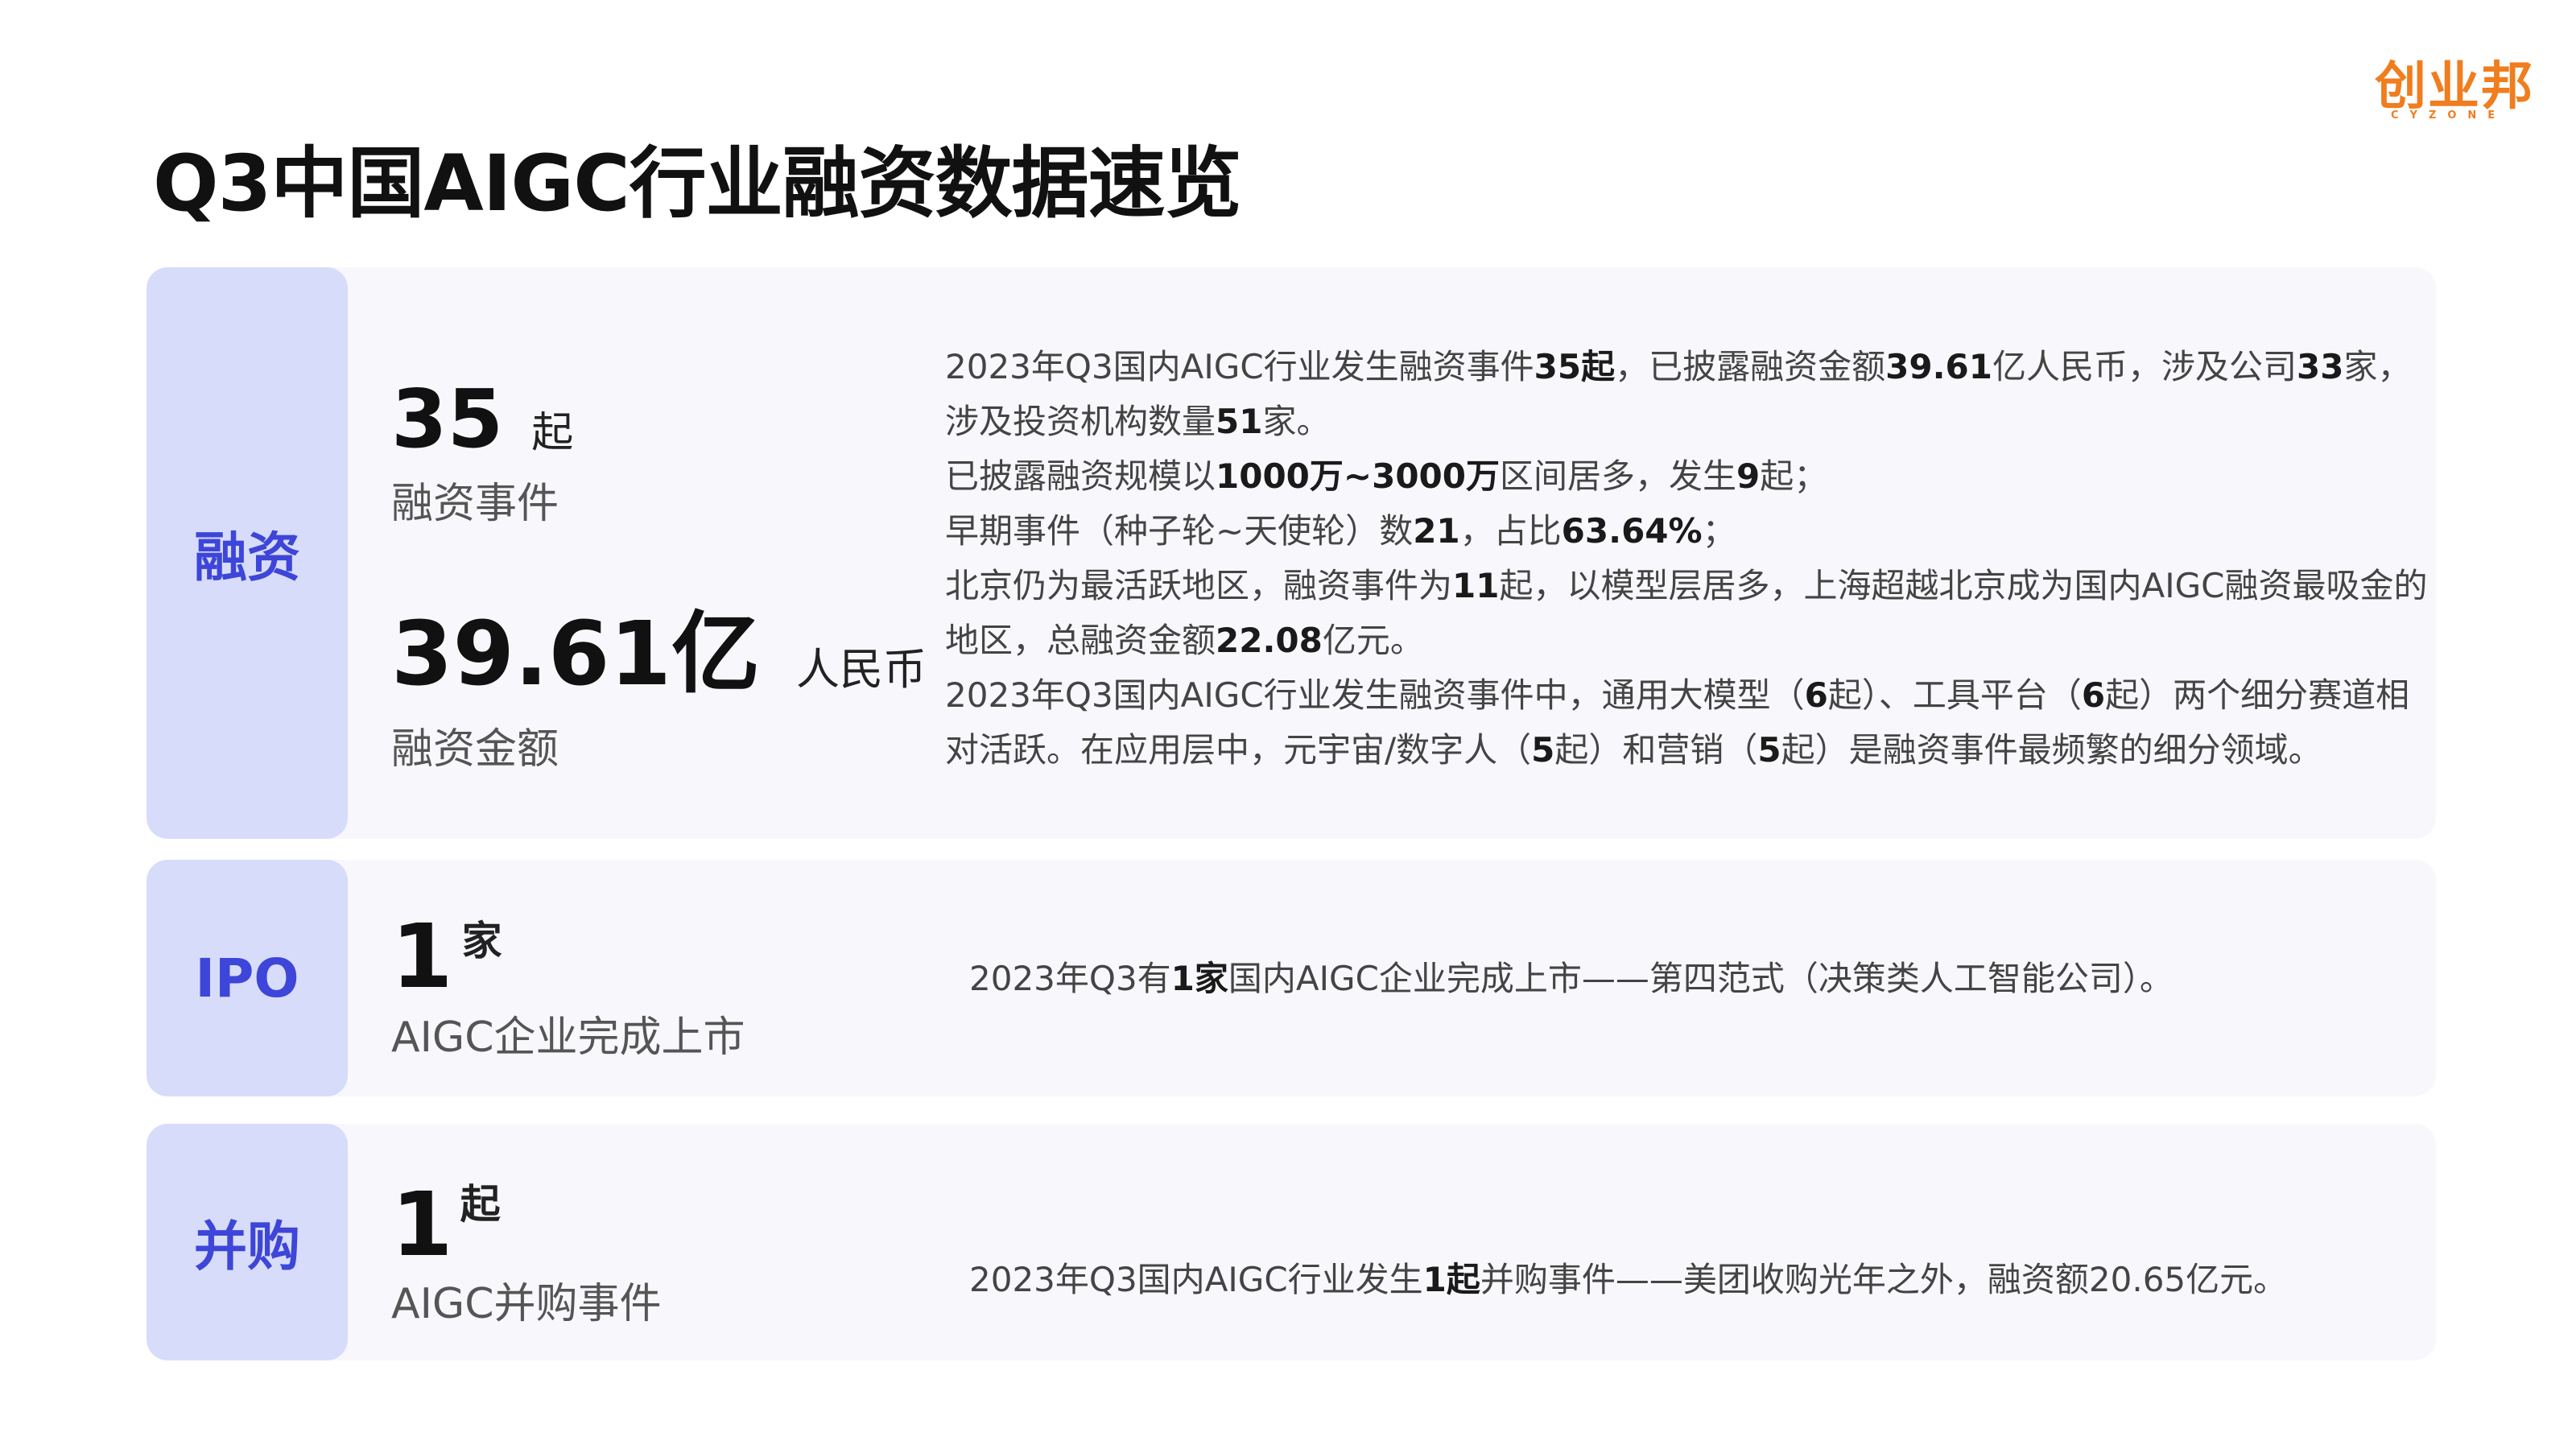 Image resolution: width=2576 pixels, height=1449 pixels. Describe the element at coordinates (1750, 366) in the screenshot. I see `body-text: ，已披露融资金额` at that location.